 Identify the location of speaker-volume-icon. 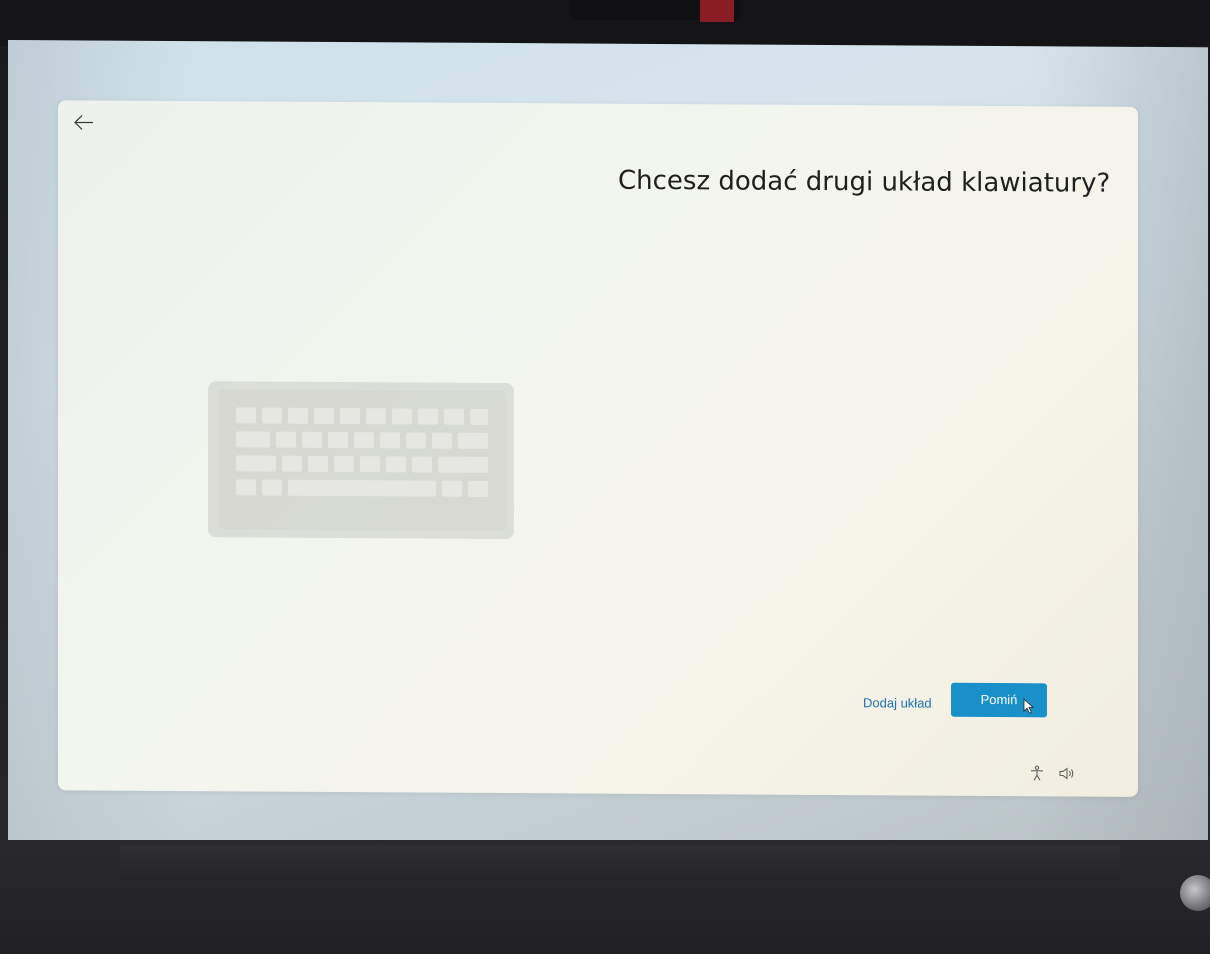
(1066, 773).